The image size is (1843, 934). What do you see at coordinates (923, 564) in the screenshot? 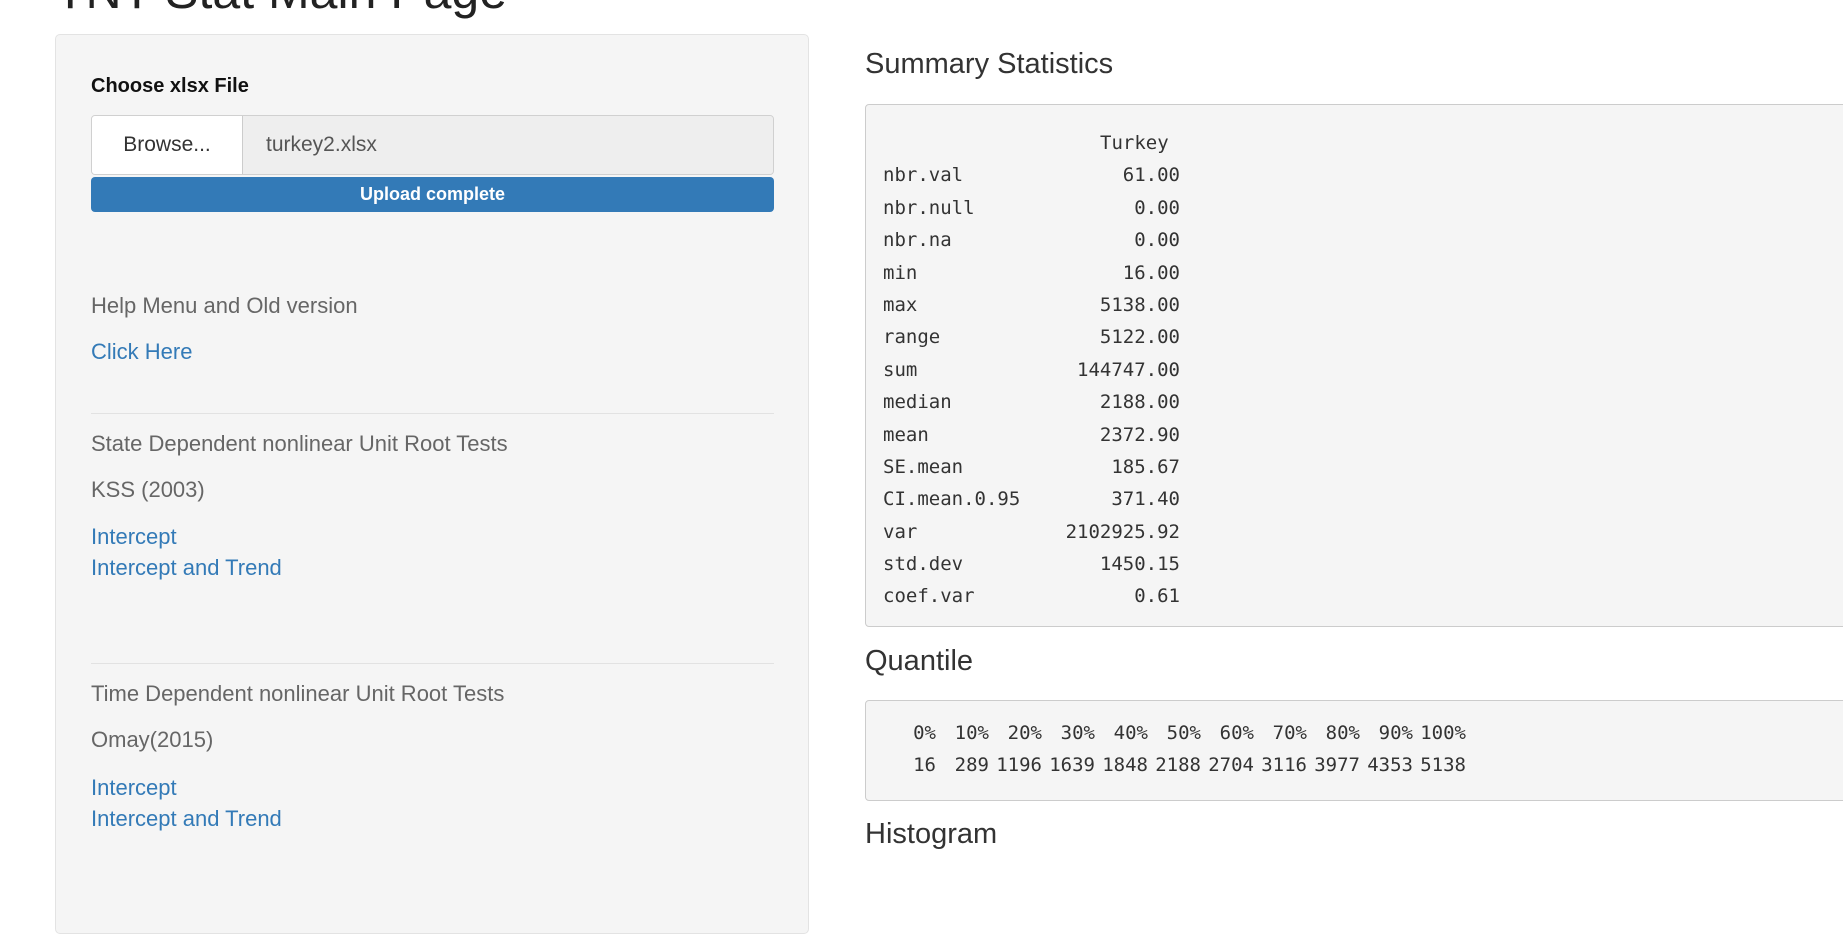
I see `stat-key: std.dev` at bounding box center [923, 564].